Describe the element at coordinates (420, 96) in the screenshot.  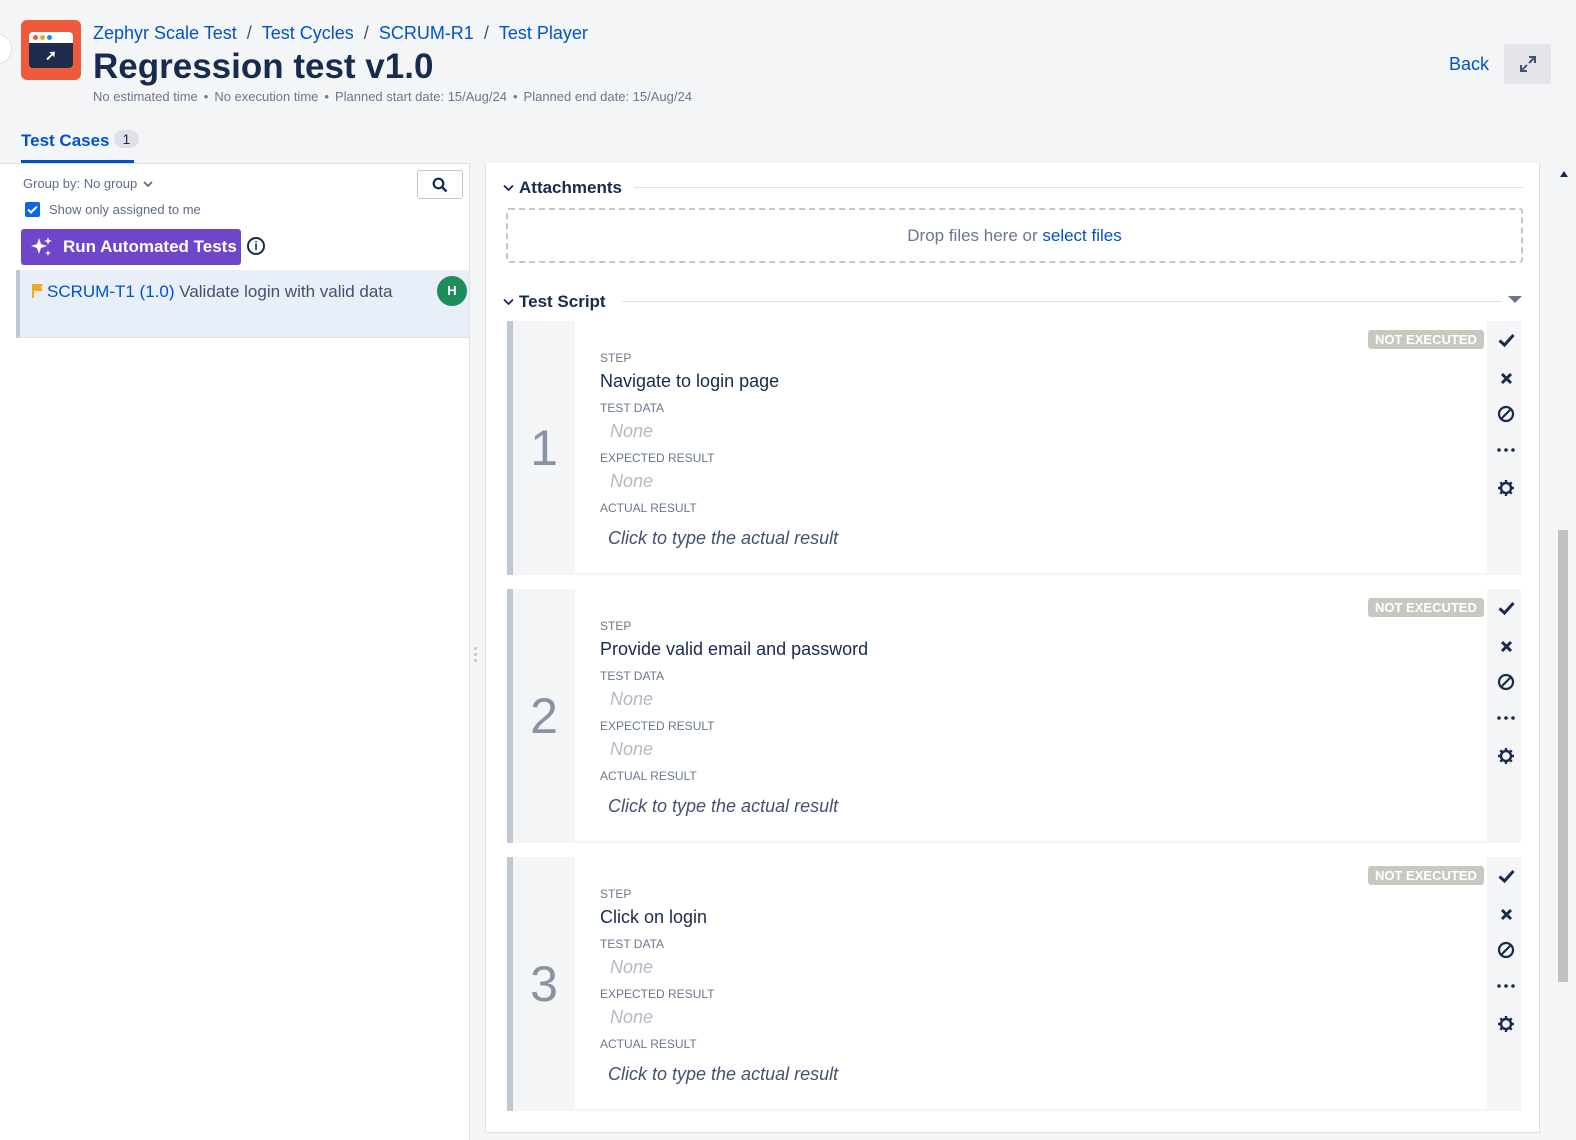
I see `planned-start-date: Planned start date: 15/Aug/24` at that location.